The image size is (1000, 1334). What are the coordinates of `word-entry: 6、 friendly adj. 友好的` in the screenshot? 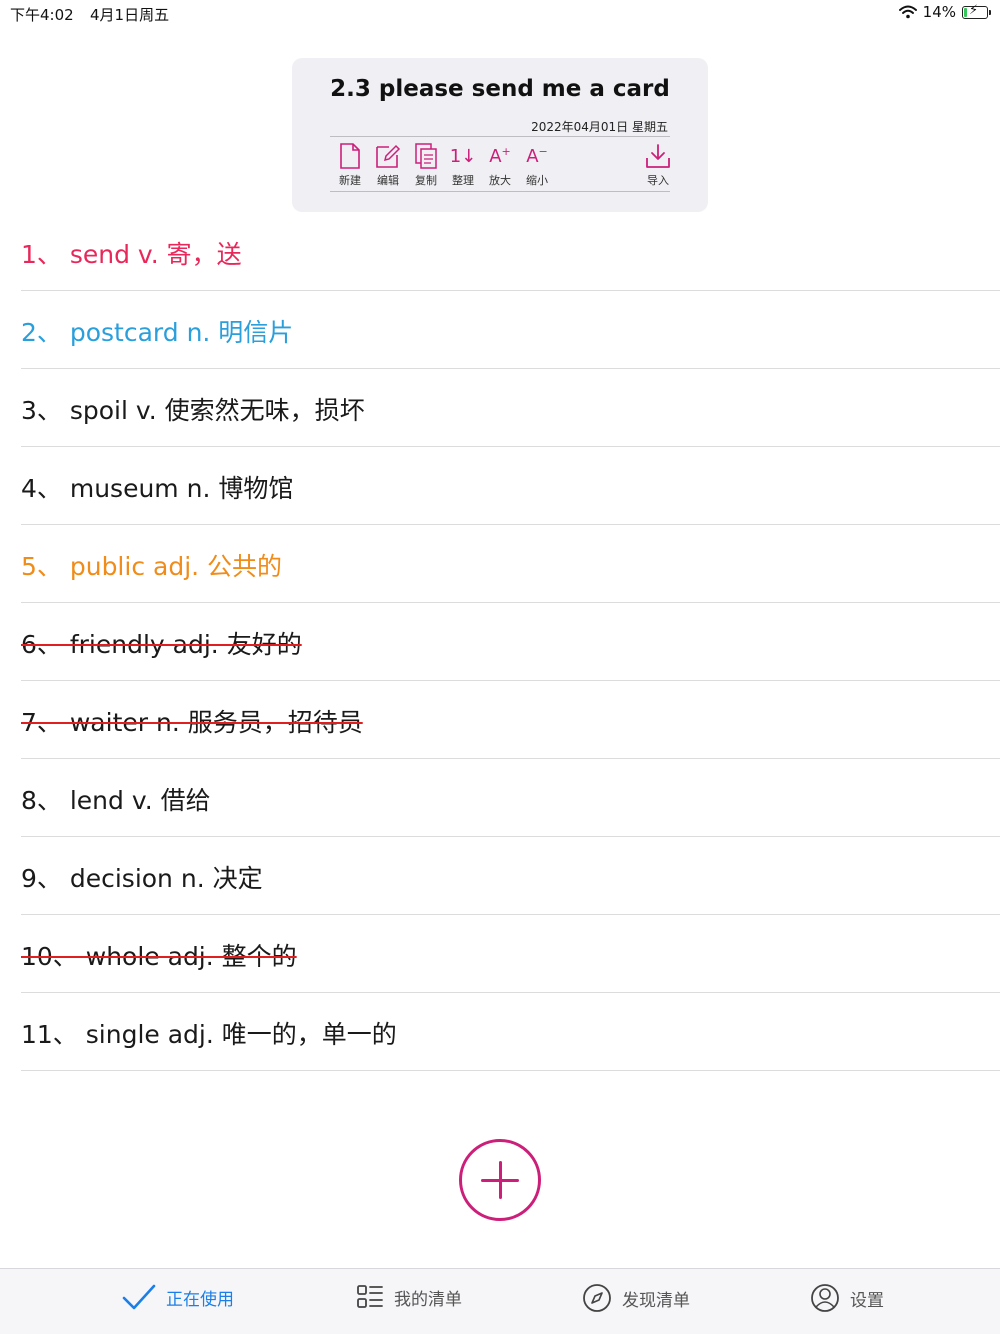 It's located at (161, 644).